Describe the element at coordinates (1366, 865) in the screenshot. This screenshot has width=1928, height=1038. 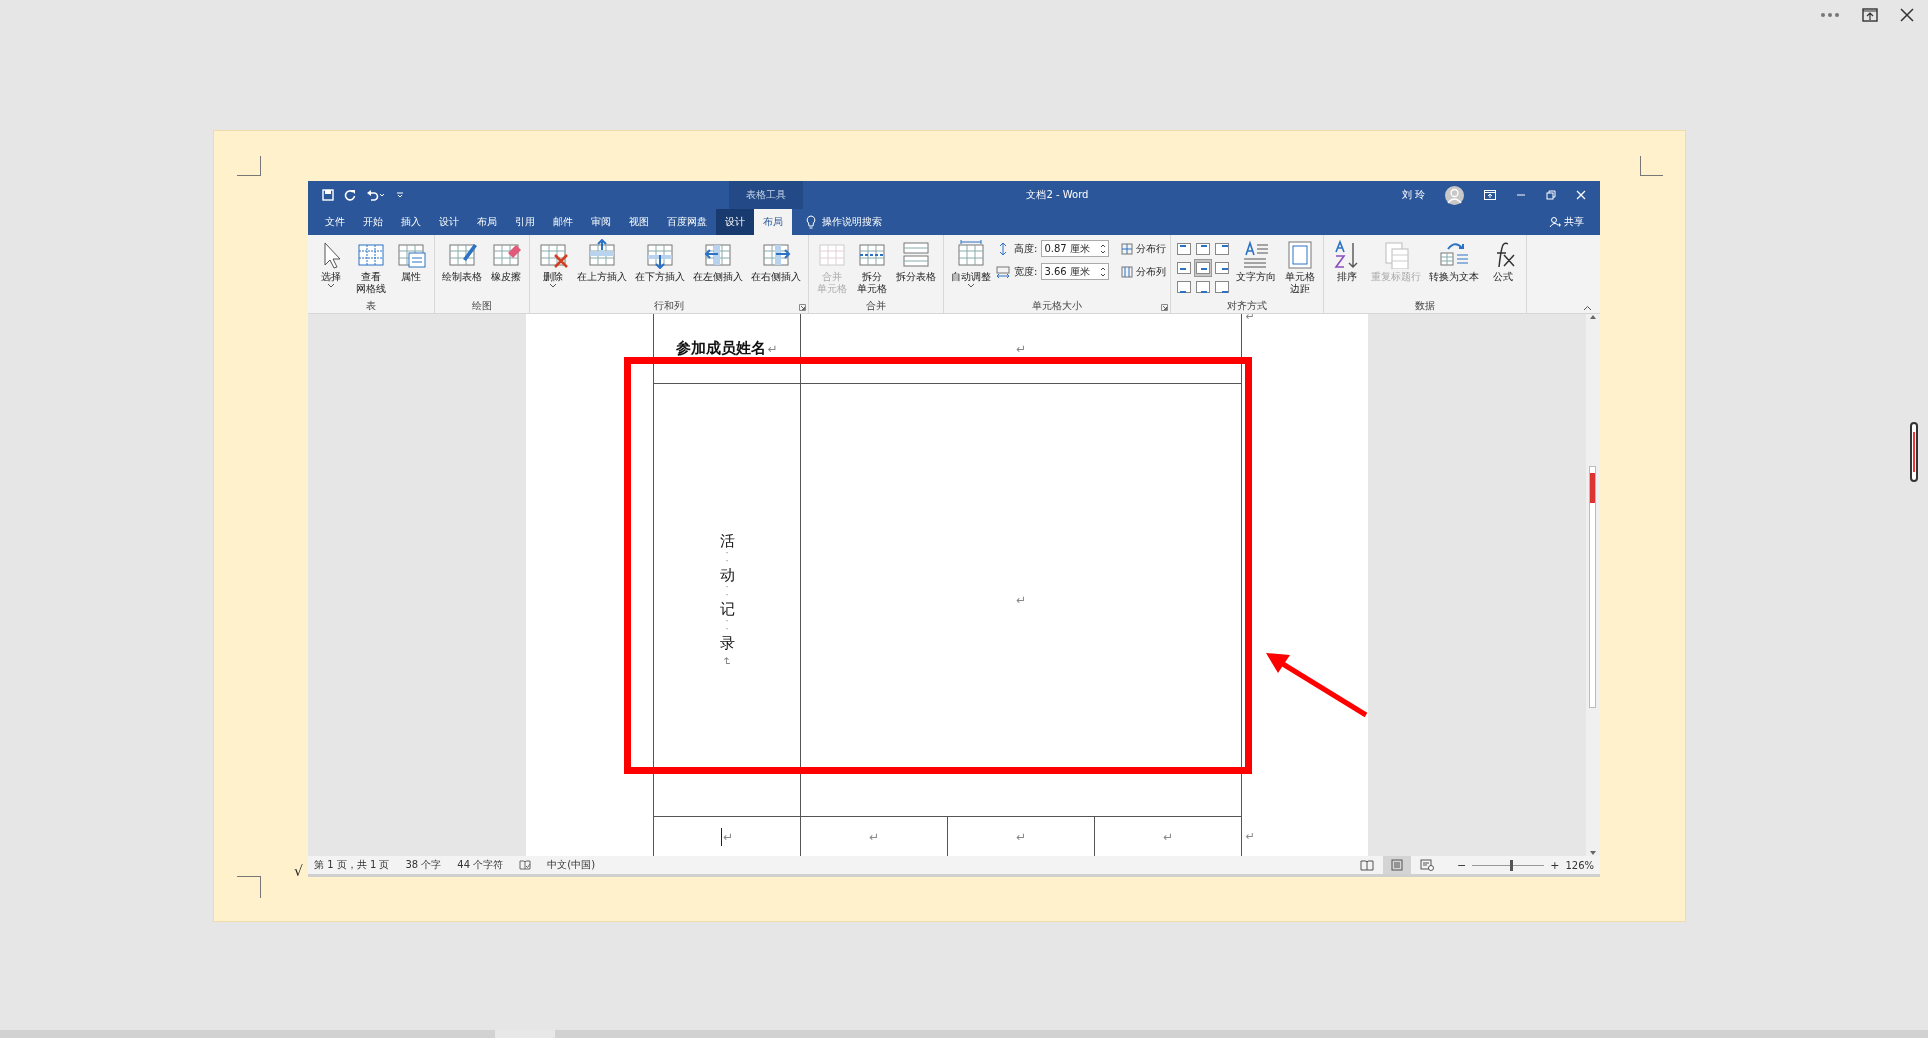
I see `read-mode-icon` at that location.